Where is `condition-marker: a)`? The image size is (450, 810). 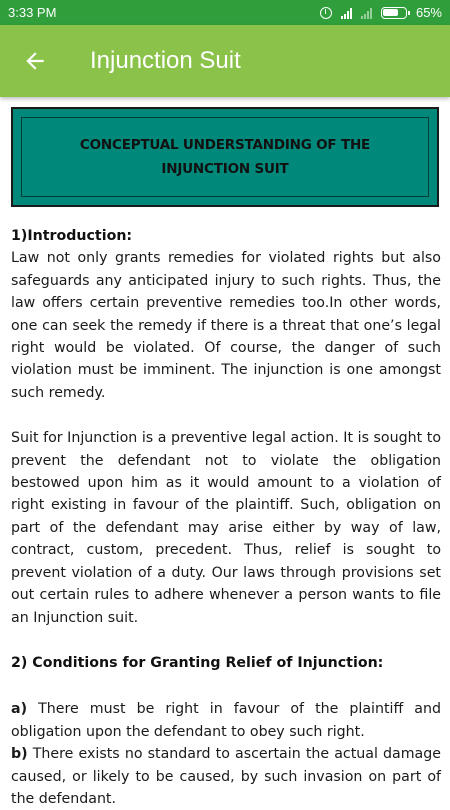 condition-marker: a) is located at coordinates (19, 709).